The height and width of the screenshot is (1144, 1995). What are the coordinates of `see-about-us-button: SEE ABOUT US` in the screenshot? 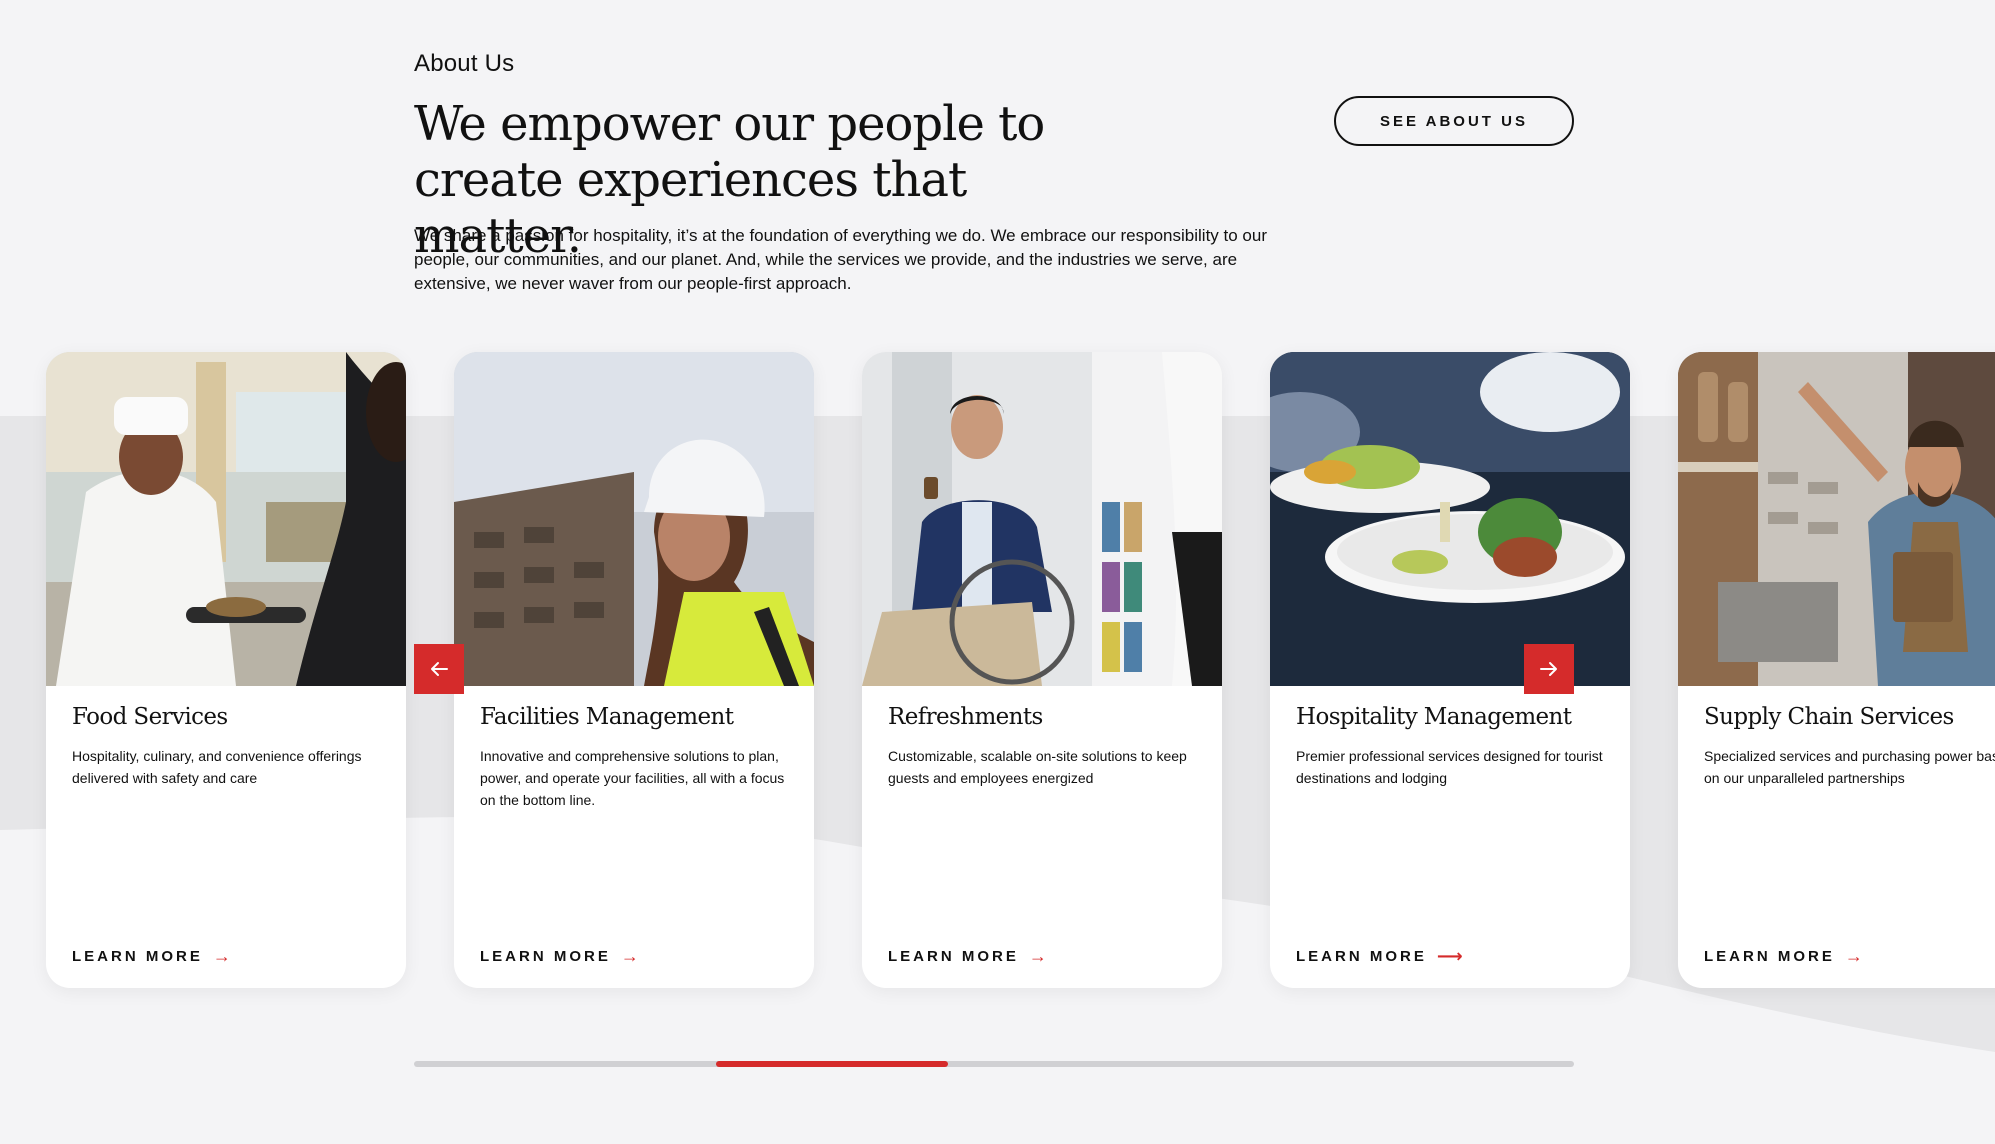 It's located at (1454, 121).